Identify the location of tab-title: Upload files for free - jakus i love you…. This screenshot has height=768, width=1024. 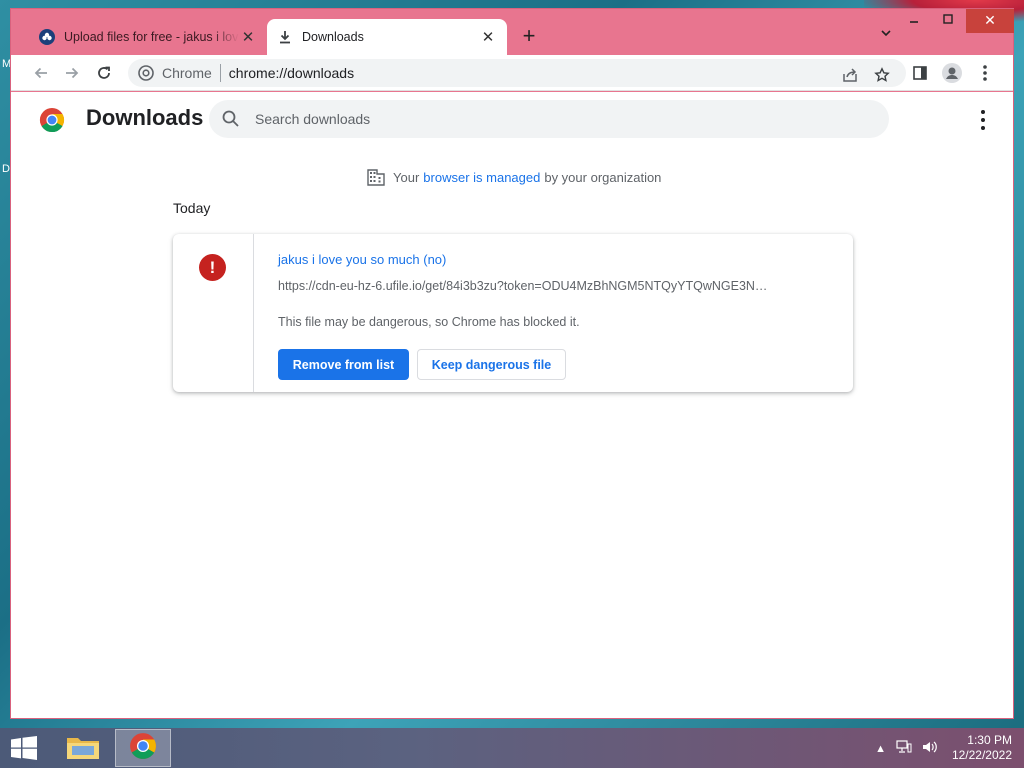
(151, 37).